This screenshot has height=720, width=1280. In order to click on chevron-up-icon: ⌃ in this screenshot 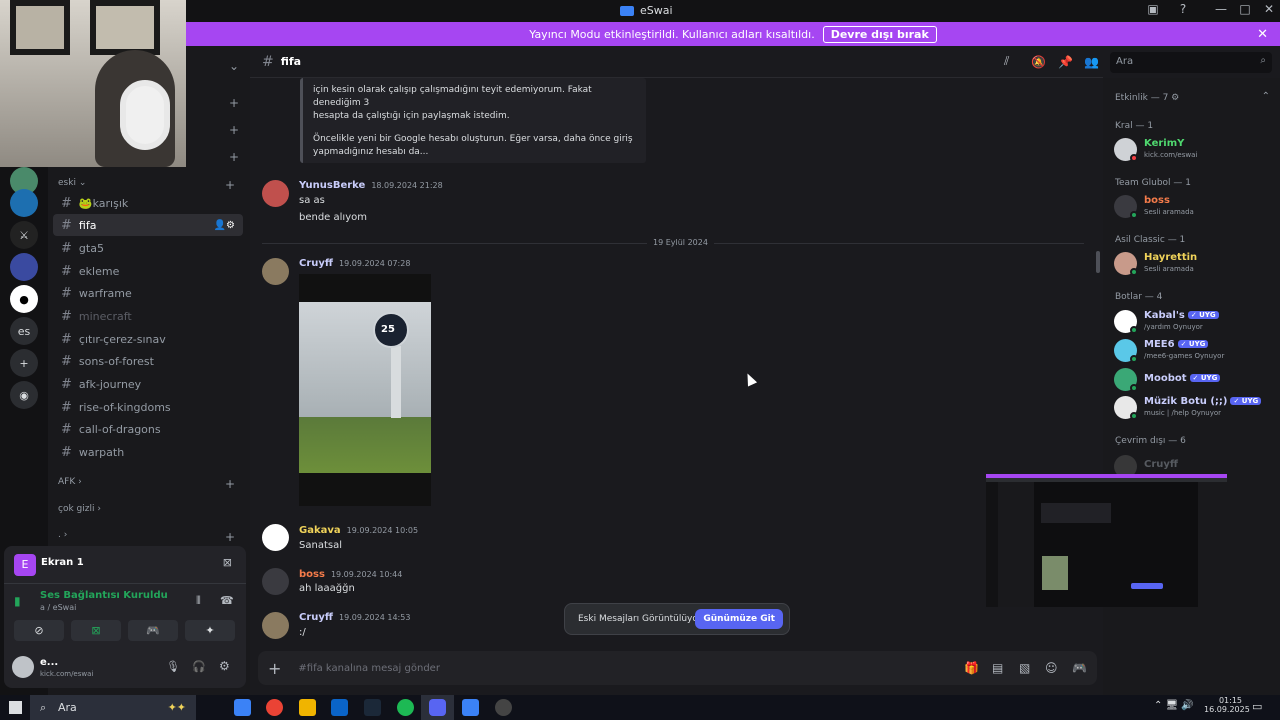, I will do `click(1266, 96)`.